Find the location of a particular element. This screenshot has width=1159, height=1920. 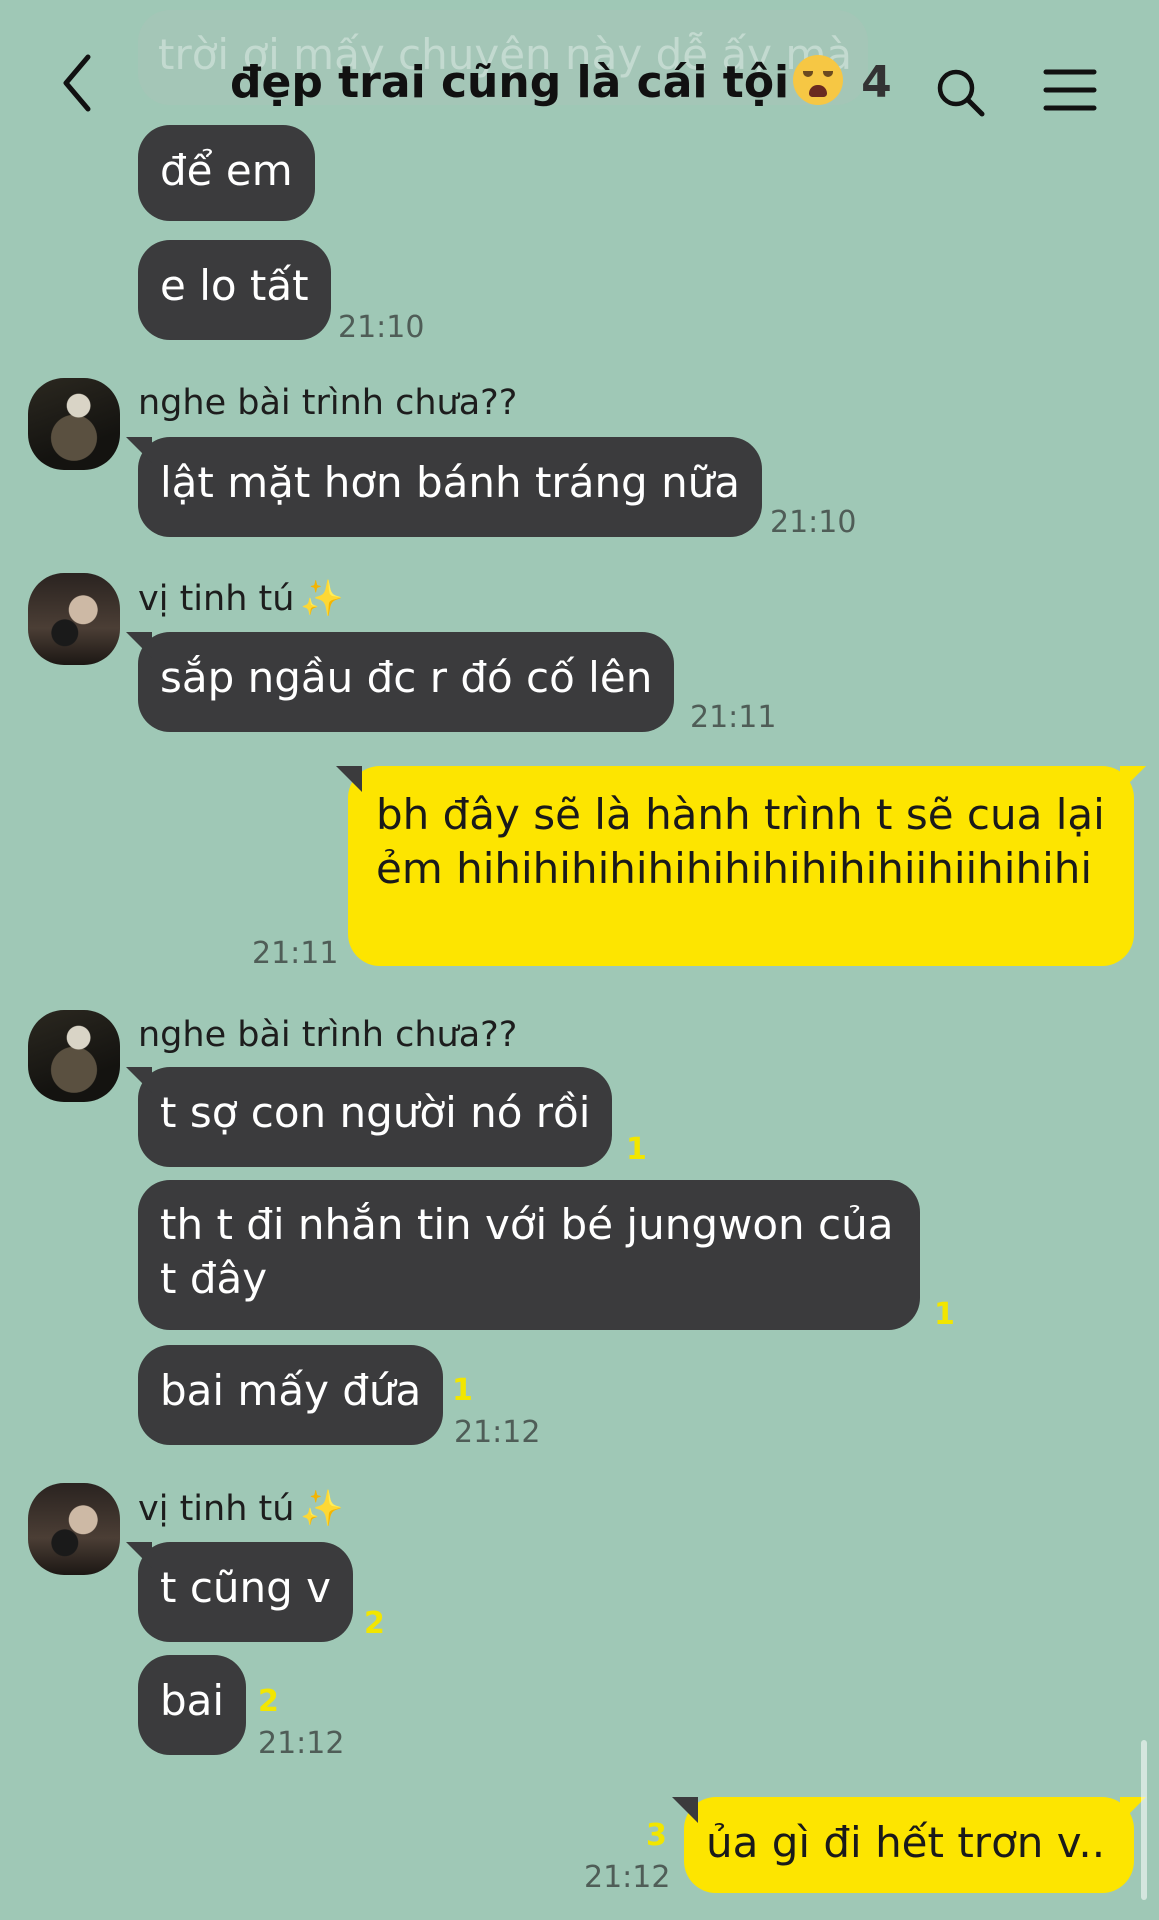

crying-face-emoji-icon is located at coordinates (818, 80).